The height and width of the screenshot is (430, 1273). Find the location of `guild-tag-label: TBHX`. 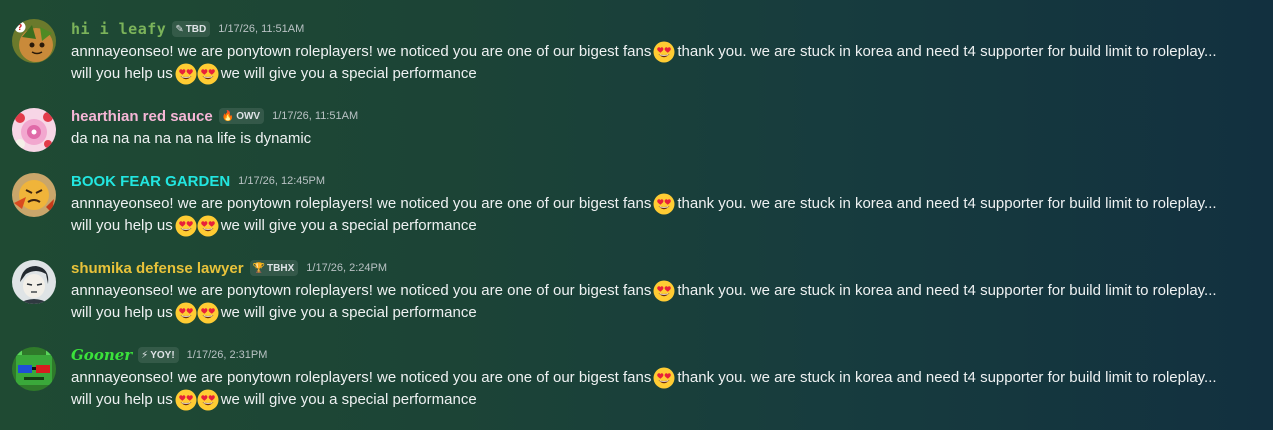

guild-tag-label: TBHX is located at coordinates (281, 268).